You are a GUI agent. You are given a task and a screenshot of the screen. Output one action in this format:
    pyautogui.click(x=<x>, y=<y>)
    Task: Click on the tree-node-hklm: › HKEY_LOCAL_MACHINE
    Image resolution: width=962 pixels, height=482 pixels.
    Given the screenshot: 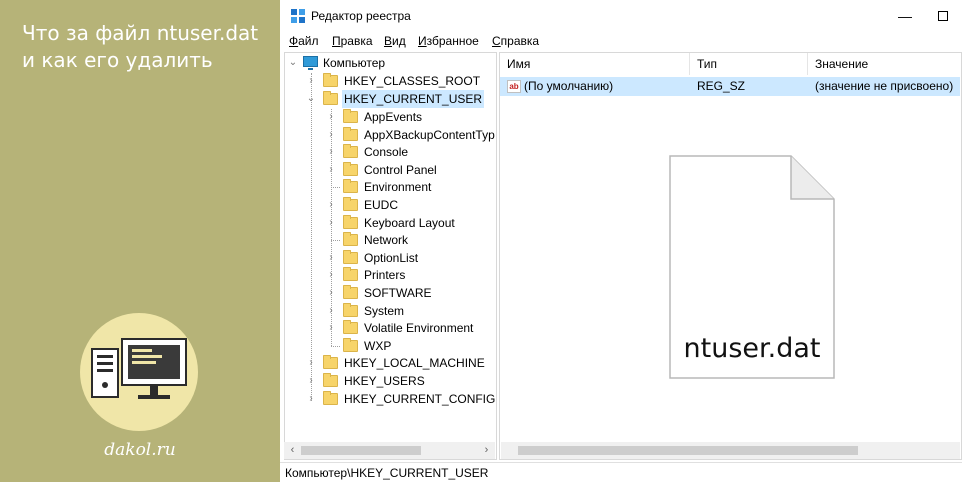 What is the action you would take?
    pyautogui.click(x=390, y=363)
    